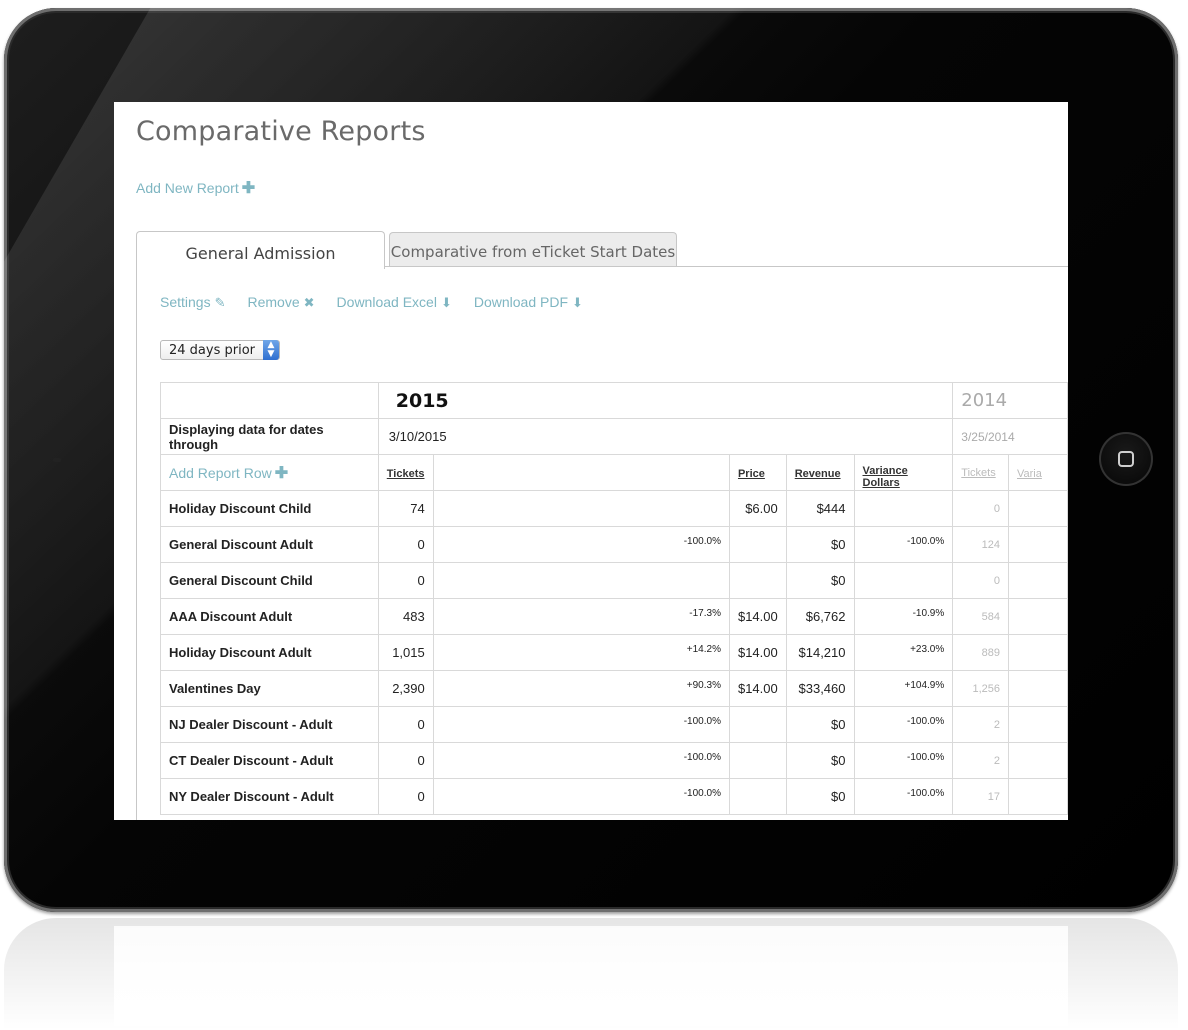 Image resolution: width=1188 pixels, height=1030 pixels. I want to click on add-report-row-label: Add Report Row, so click(220, 472).